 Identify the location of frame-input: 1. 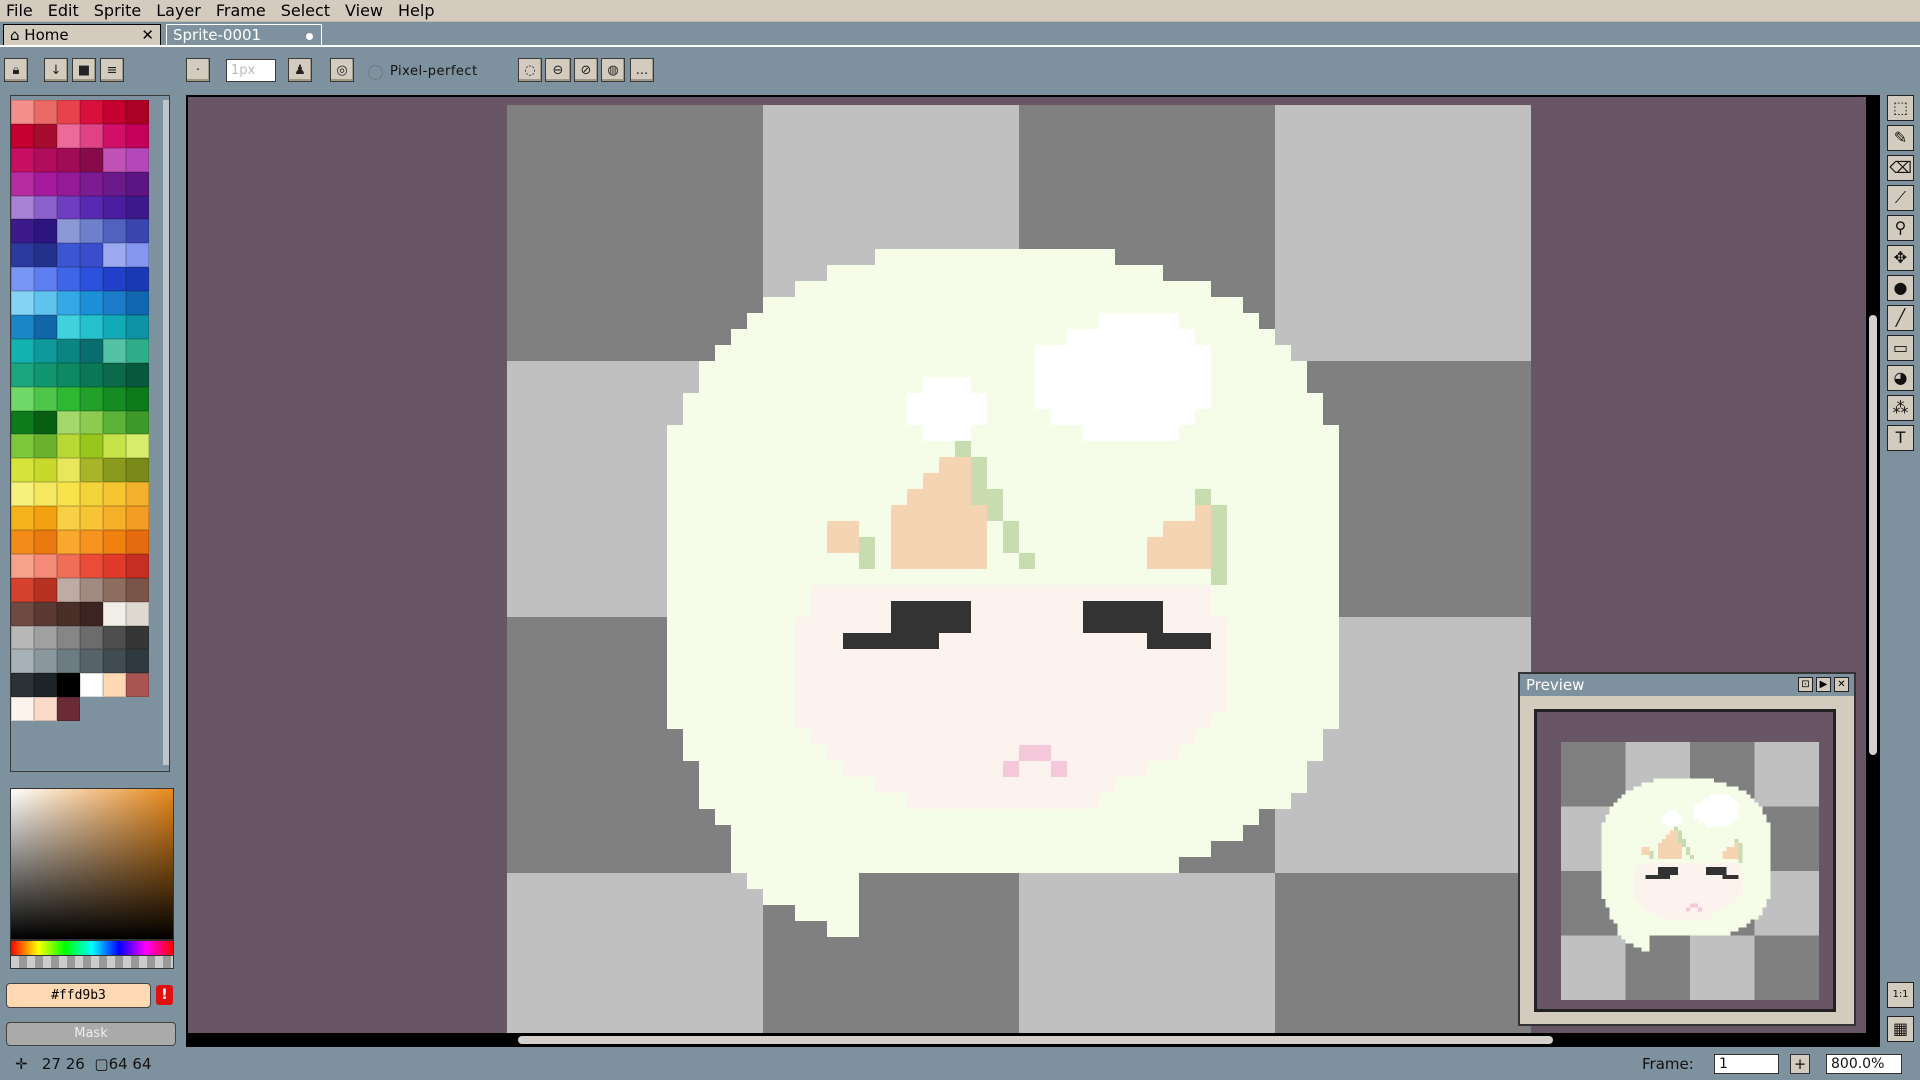
(1746, 1064).